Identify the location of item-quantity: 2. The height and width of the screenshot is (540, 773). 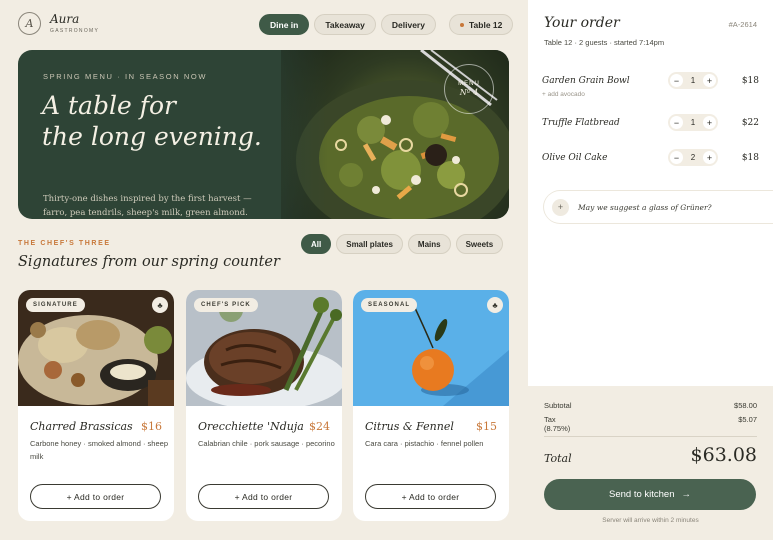
(693, 157).